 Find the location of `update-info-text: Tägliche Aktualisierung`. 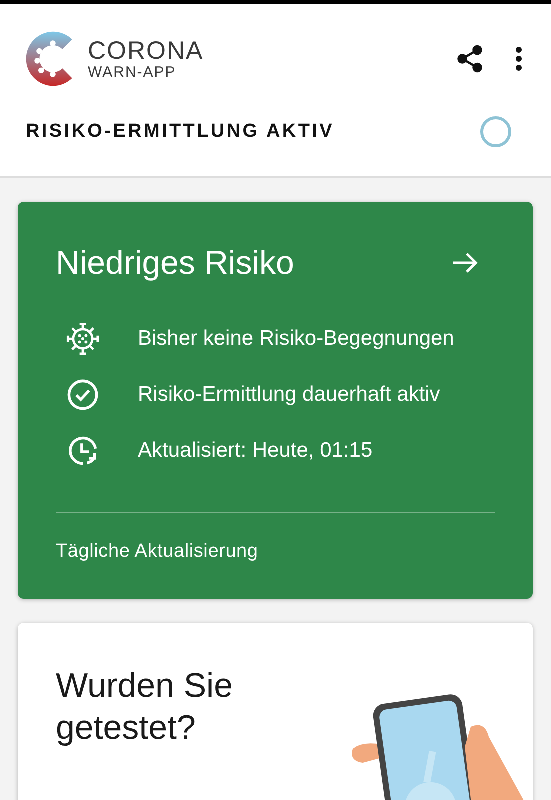

update-info-text: Tägliche Aktualisierung is located at coordinates (158, 552).